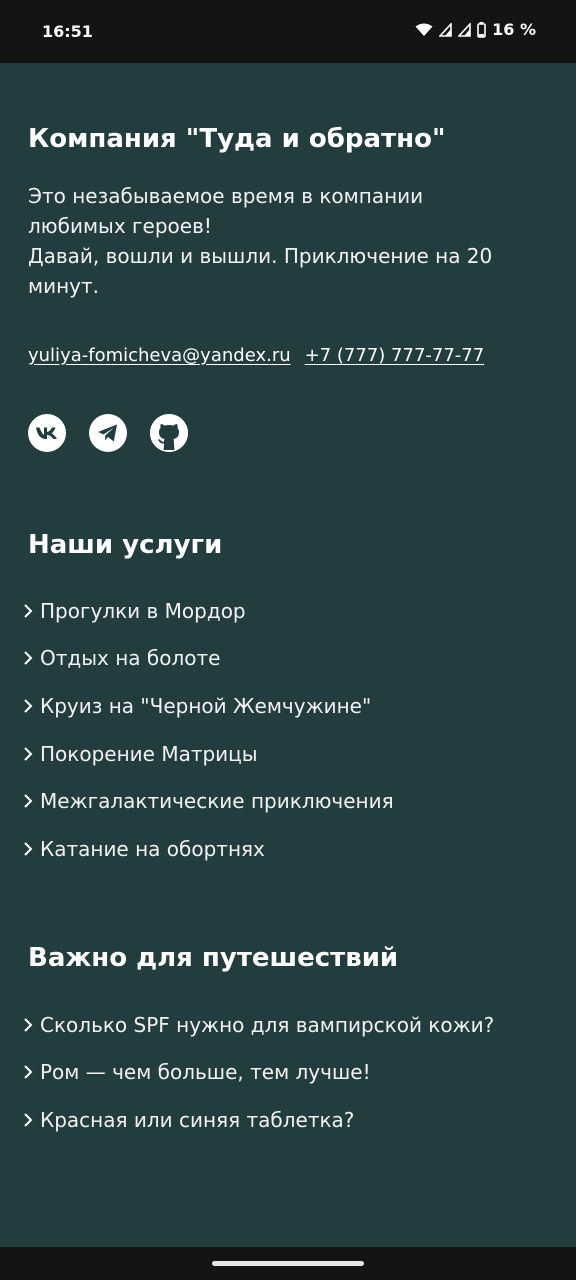 The width and height of the screenshot is (576, 1280). I want to click on list-item-label: Прогулки в Мордор, so click(143, 610).